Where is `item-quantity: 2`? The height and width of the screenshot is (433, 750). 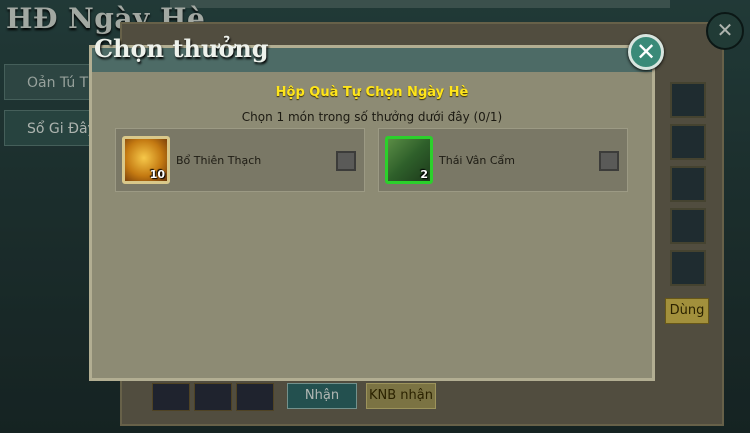
item-quantity: 2 is located at coordinates (424, 174).